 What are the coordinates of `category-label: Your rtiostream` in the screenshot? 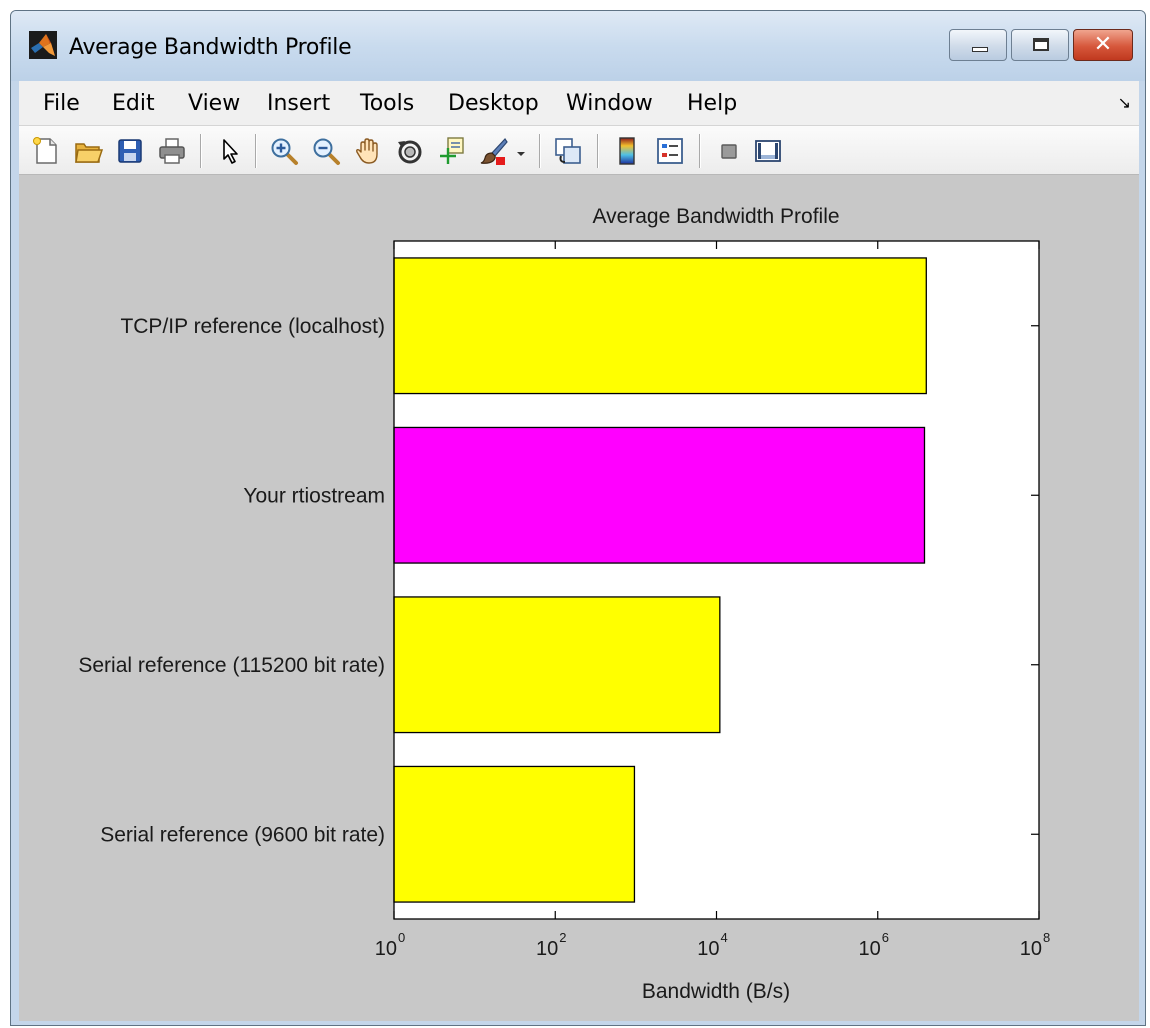 It's located at (314, 495).